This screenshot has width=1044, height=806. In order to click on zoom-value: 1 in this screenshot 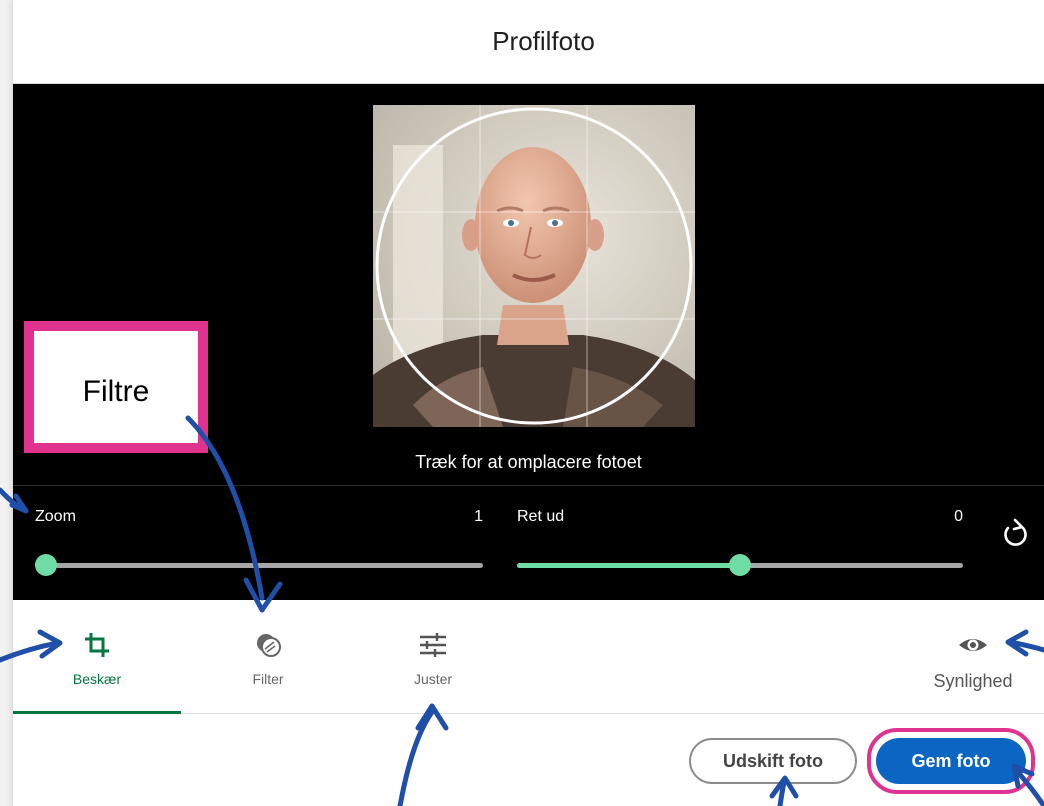, I will do `click(478, 516)`.